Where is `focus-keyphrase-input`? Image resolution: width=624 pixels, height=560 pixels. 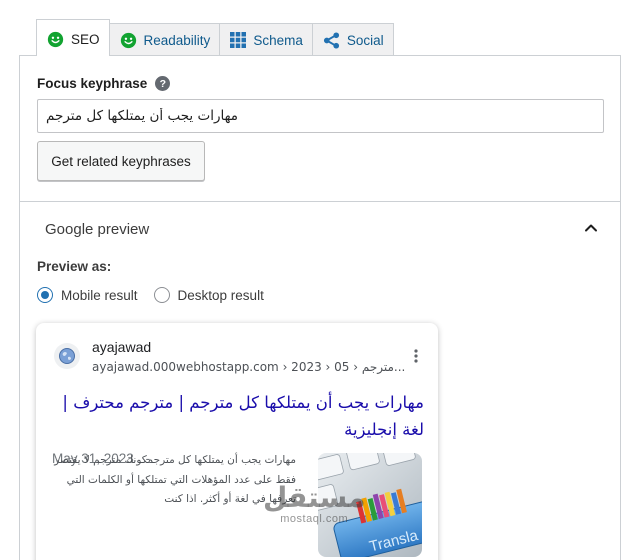
focus-keyphrase-input is located at coordinates (320, 116).